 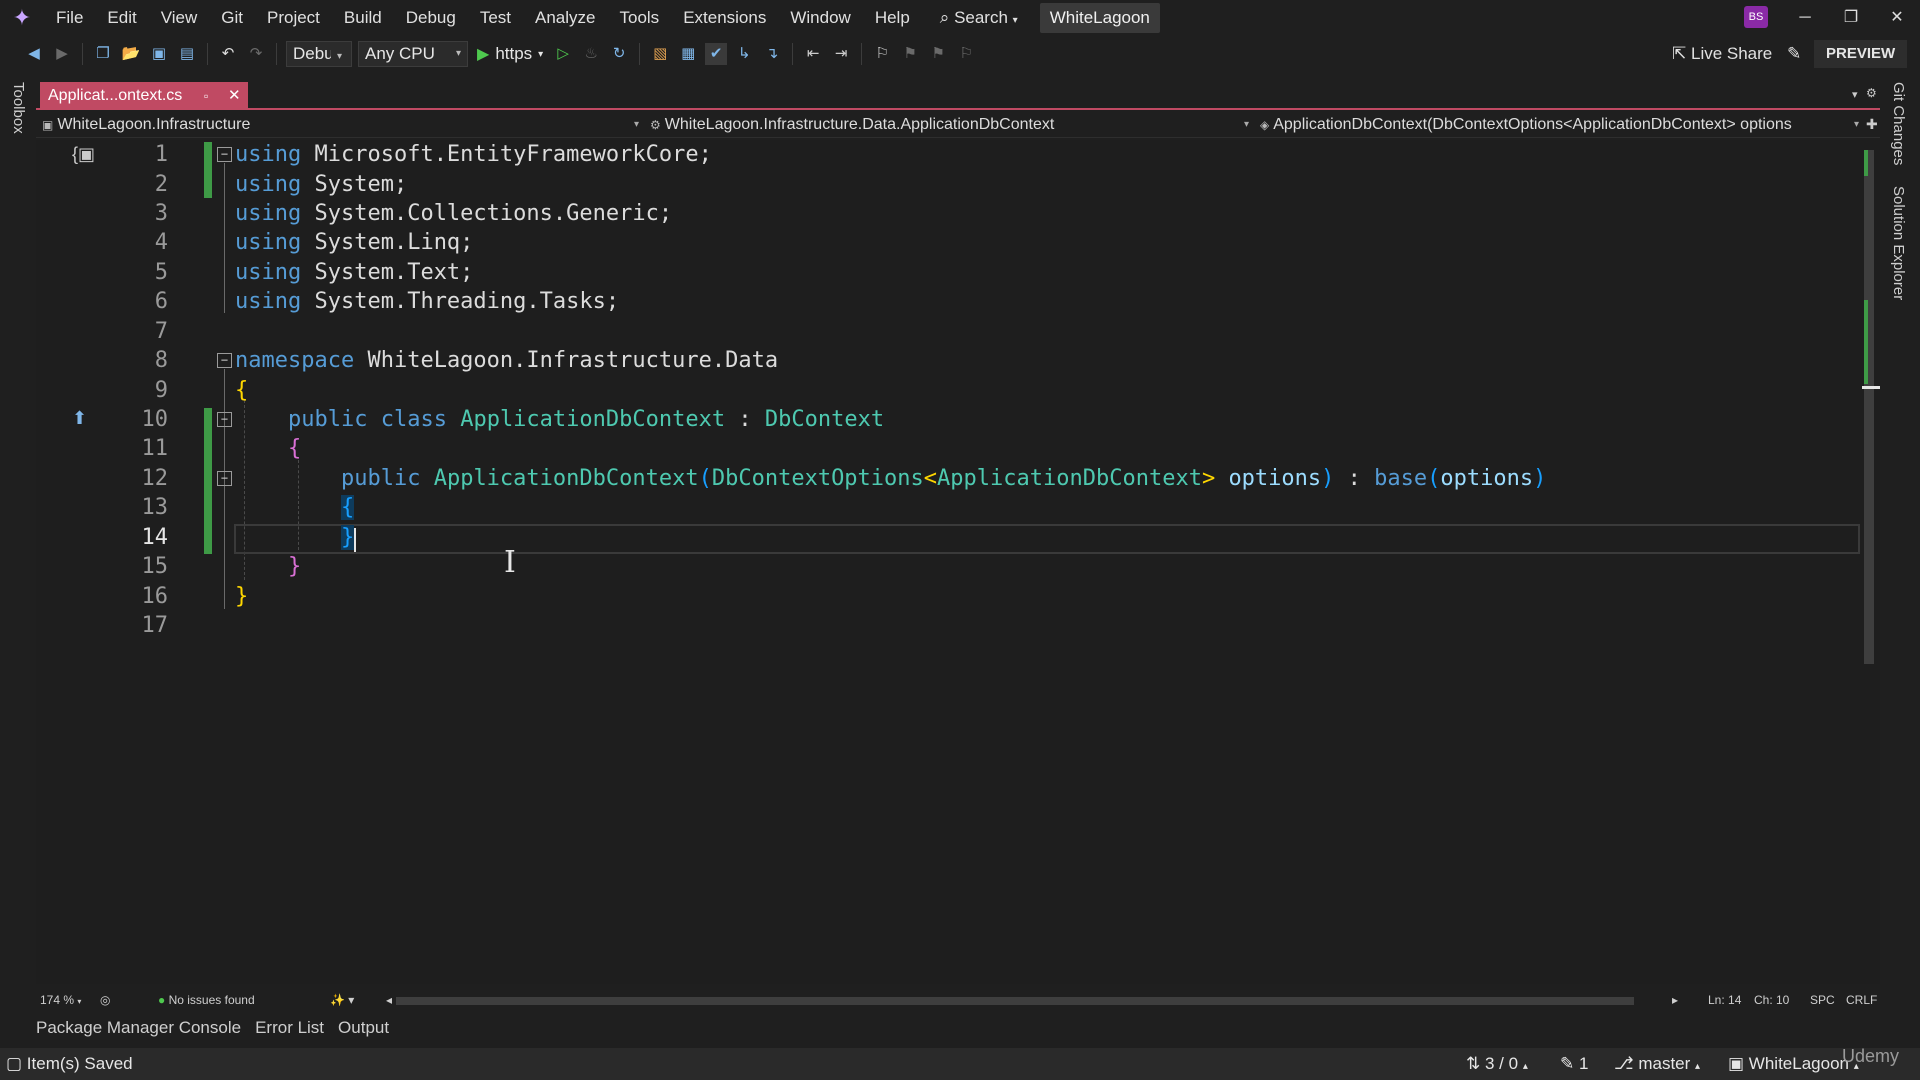 What do you see at coordinates (131, 54) in the screenshot?
I see `open-folder-icon: 📂` at bounding box center [131, 54].